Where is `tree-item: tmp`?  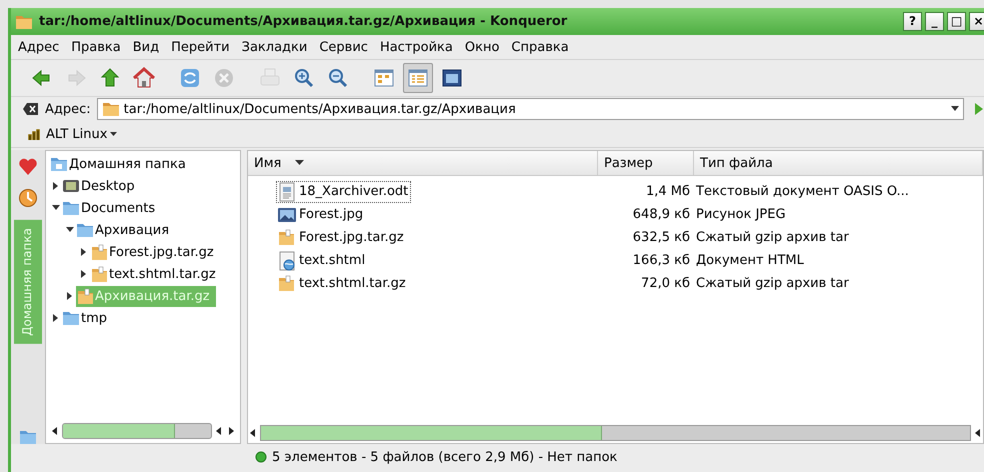
tree-item: tmp is located at coordinates (88, 318).